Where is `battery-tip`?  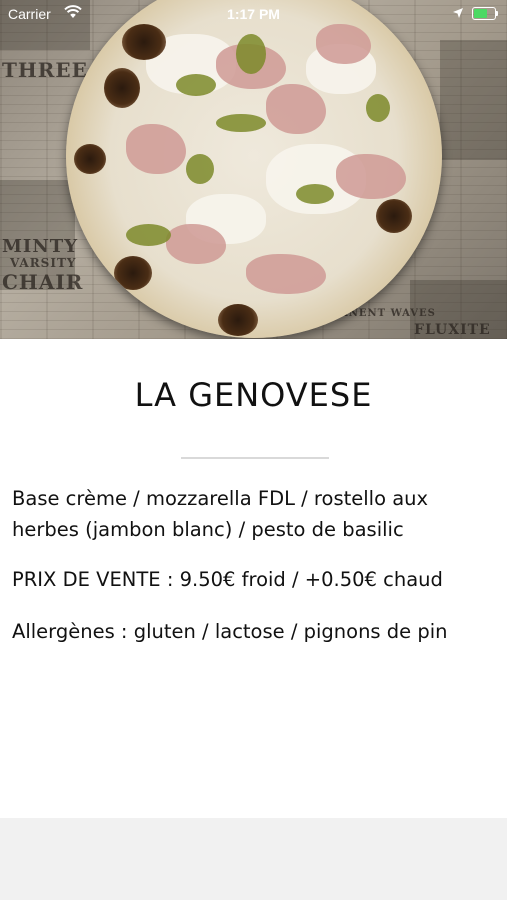 battery-tip is located at coordinates (497, 13).